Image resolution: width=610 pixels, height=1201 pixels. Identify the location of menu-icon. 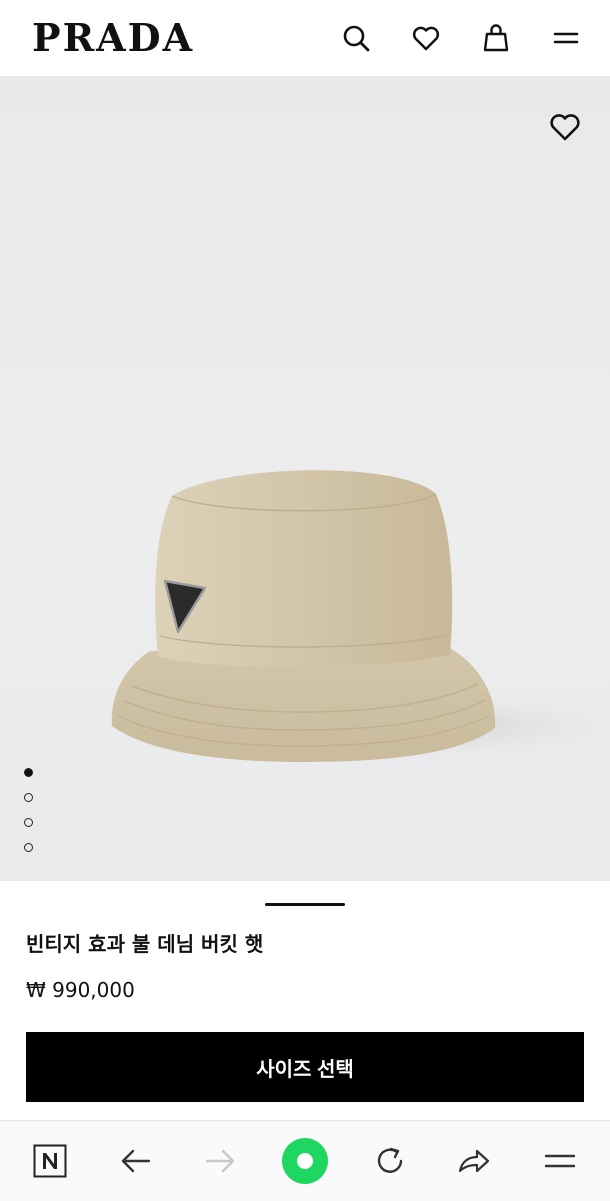
(566, 38).